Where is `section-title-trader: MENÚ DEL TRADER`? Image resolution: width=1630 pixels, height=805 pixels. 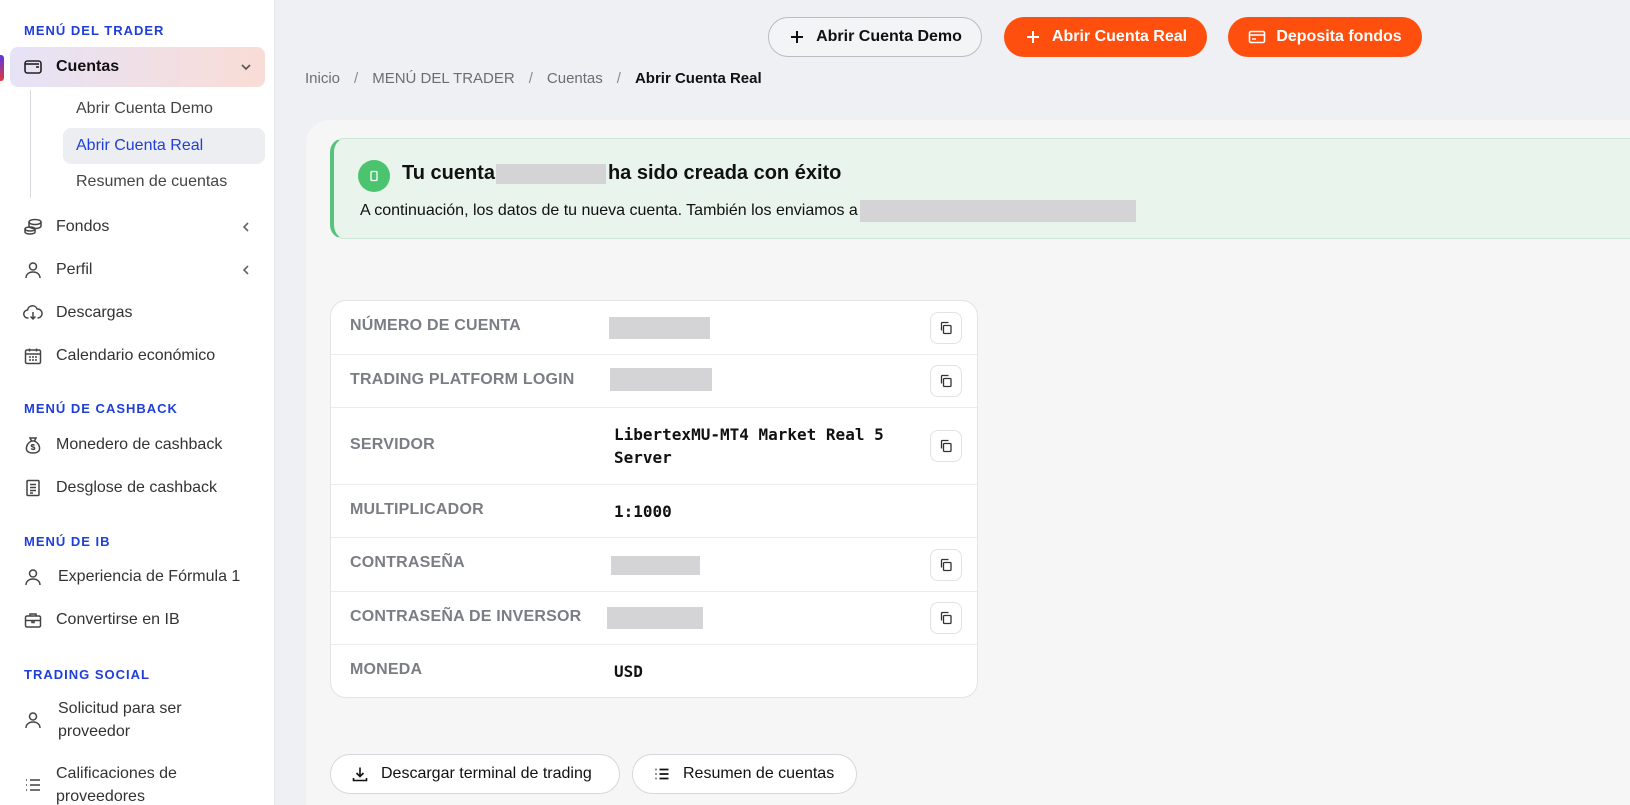 section-title-trader: MENÚ DEL TRADER is located at coordinates (94, 30).